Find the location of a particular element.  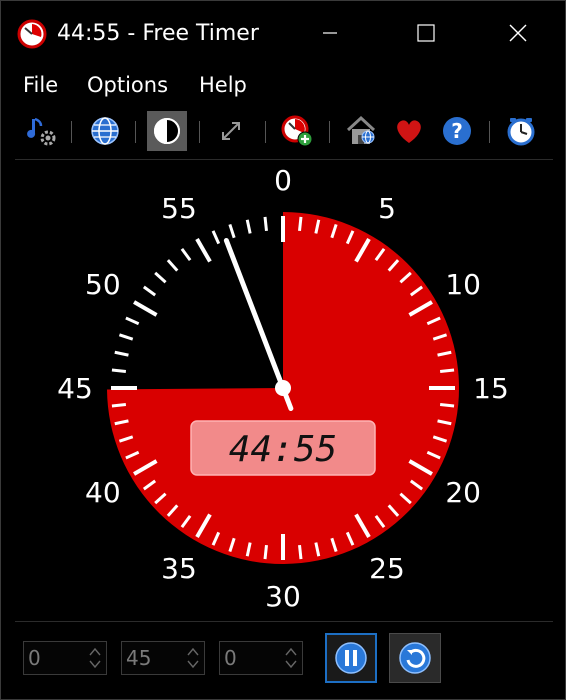

dial-label-5: 5 is located at coordinates (387, 208).